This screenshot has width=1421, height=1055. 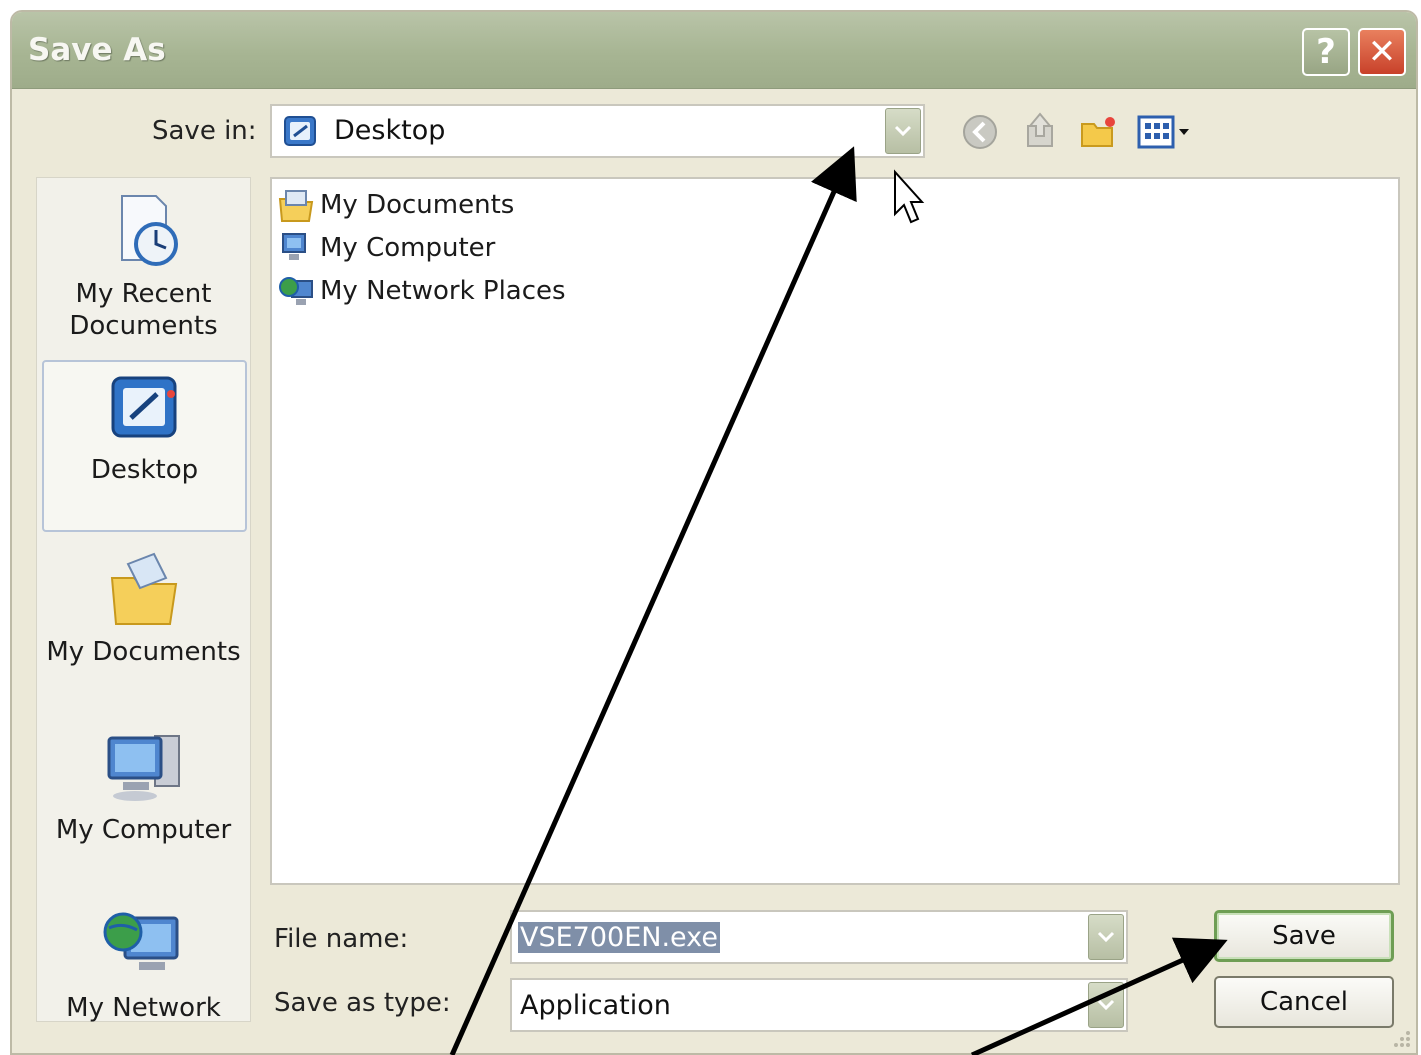 I want to click on save-in-dropdown-button, so click(x=903, y=131).